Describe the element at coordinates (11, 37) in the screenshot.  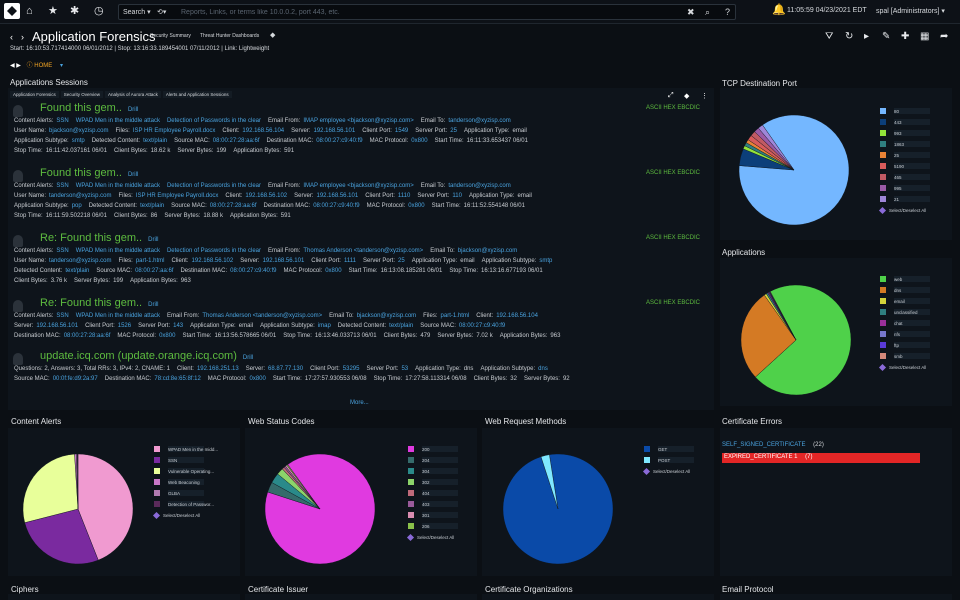
I see `back-icon: ‹` at that location.